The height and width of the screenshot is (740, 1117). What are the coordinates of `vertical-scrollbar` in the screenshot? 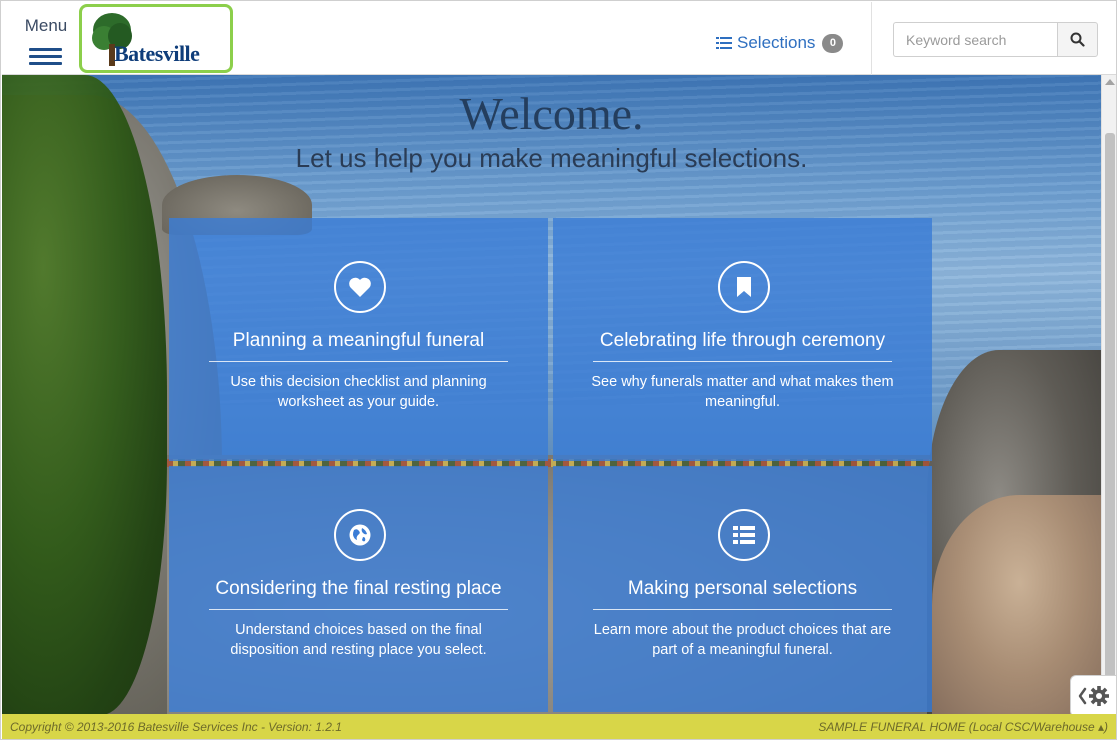 It's located at (1108, 394).